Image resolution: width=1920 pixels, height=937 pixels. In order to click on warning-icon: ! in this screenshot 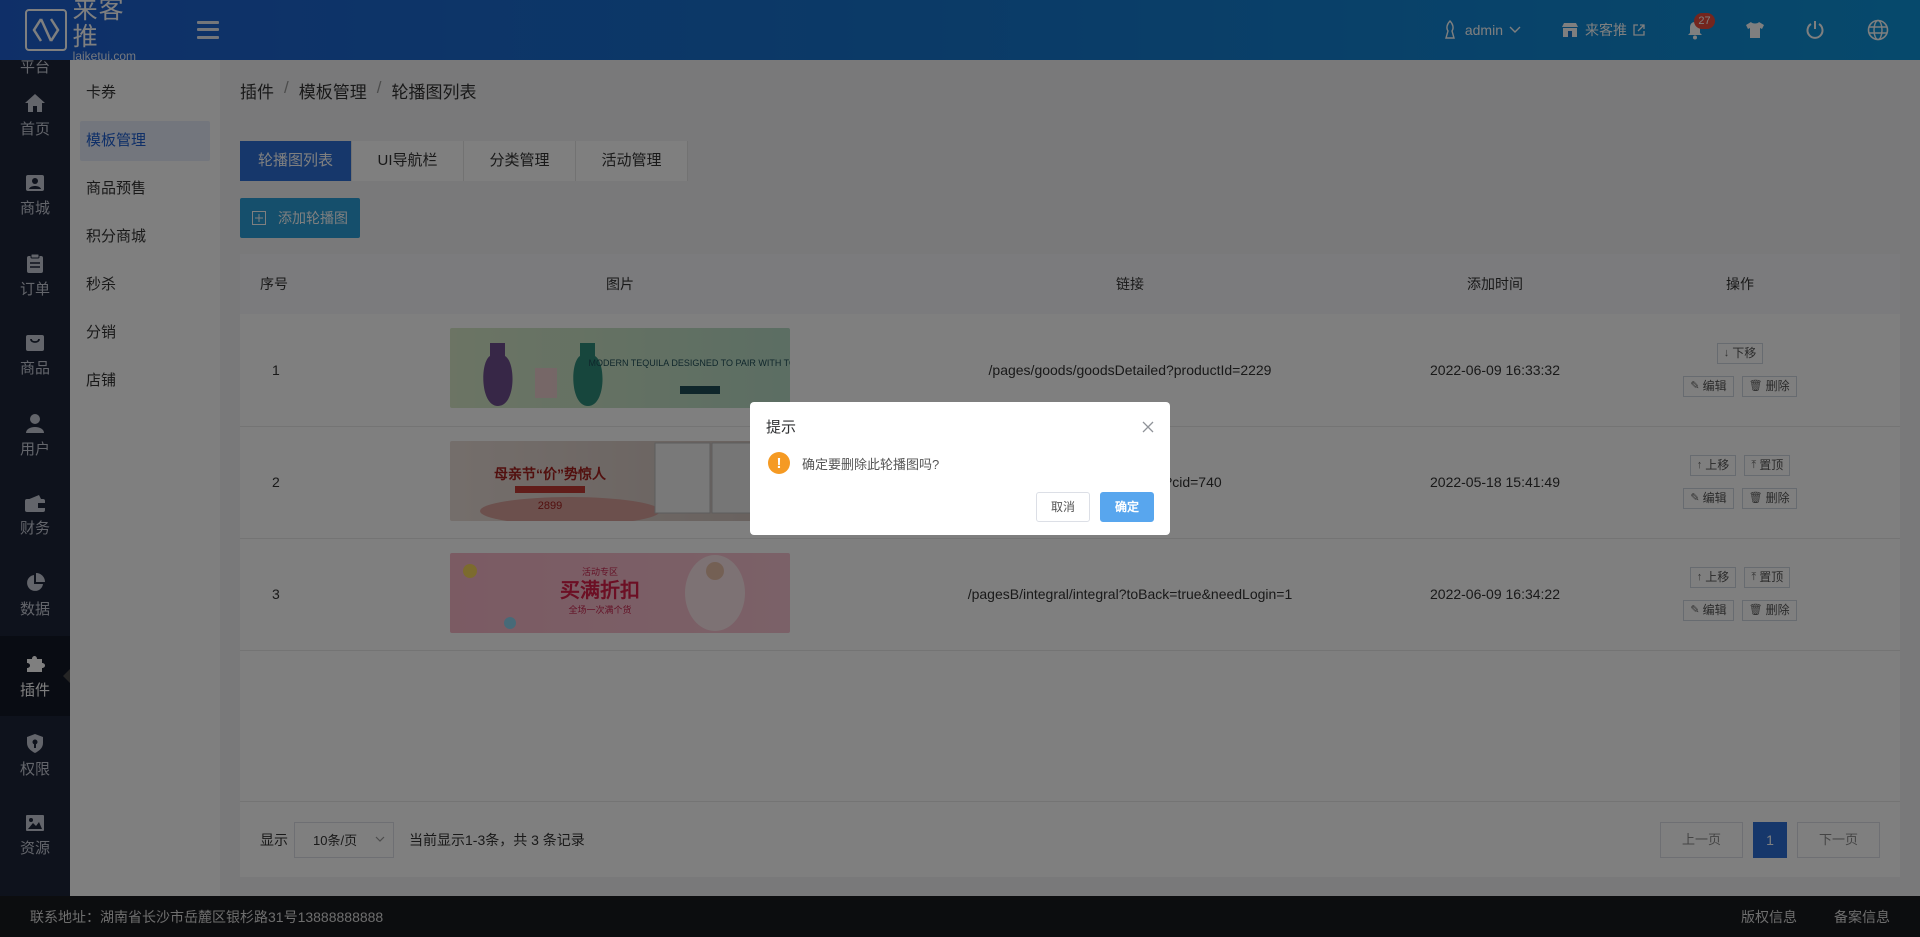, I will do `click(779, 463)`.